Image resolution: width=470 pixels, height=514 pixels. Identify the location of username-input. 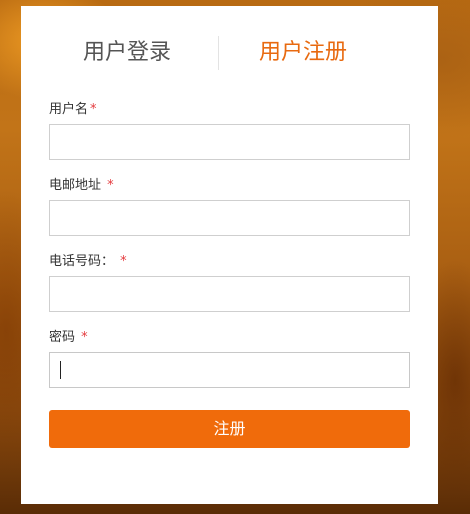
(229, 142).